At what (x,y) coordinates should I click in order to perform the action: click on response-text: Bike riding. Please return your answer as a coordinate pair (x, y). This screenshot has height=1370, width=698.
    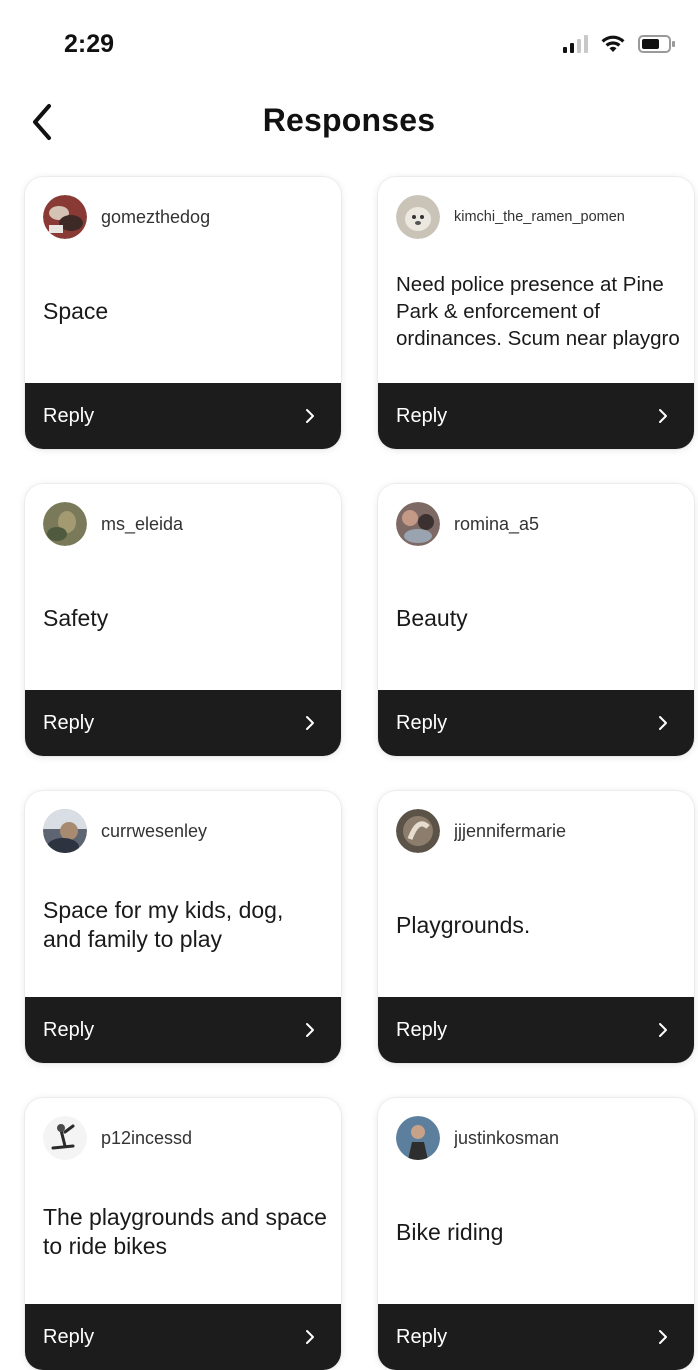
    Looking at the image, I should click on (450, 1231).